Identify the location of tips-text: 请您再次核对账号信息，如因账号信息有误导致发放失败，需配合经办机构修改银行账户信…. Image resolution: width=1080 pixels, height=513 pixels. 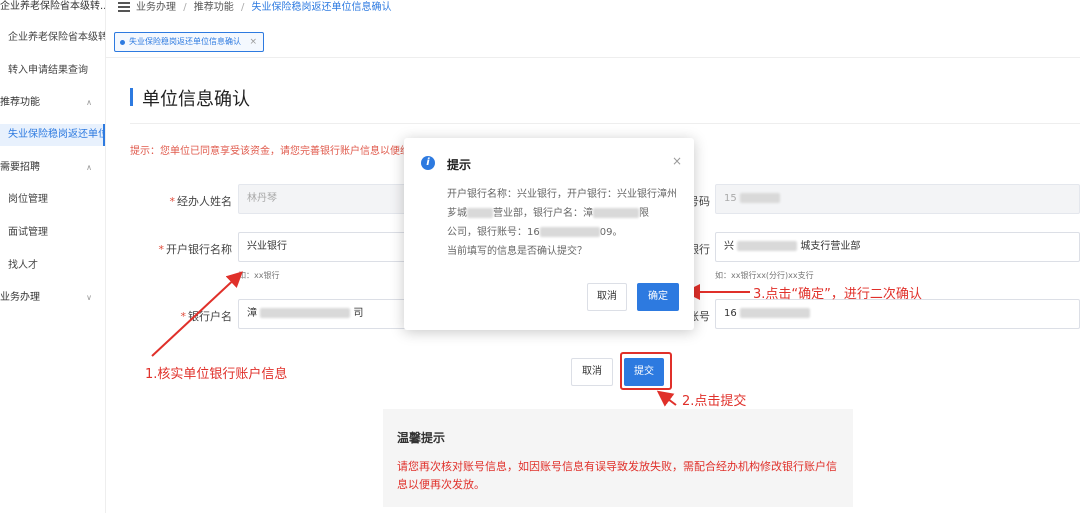
(617, 475).